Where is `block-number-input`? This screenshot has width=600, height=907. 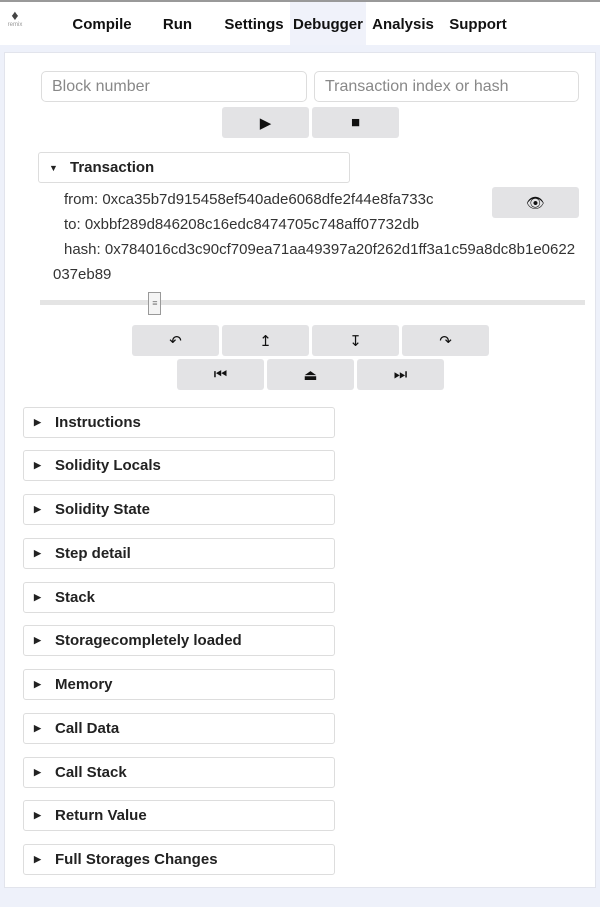 block-number-input is located at coordinates (174, 86).